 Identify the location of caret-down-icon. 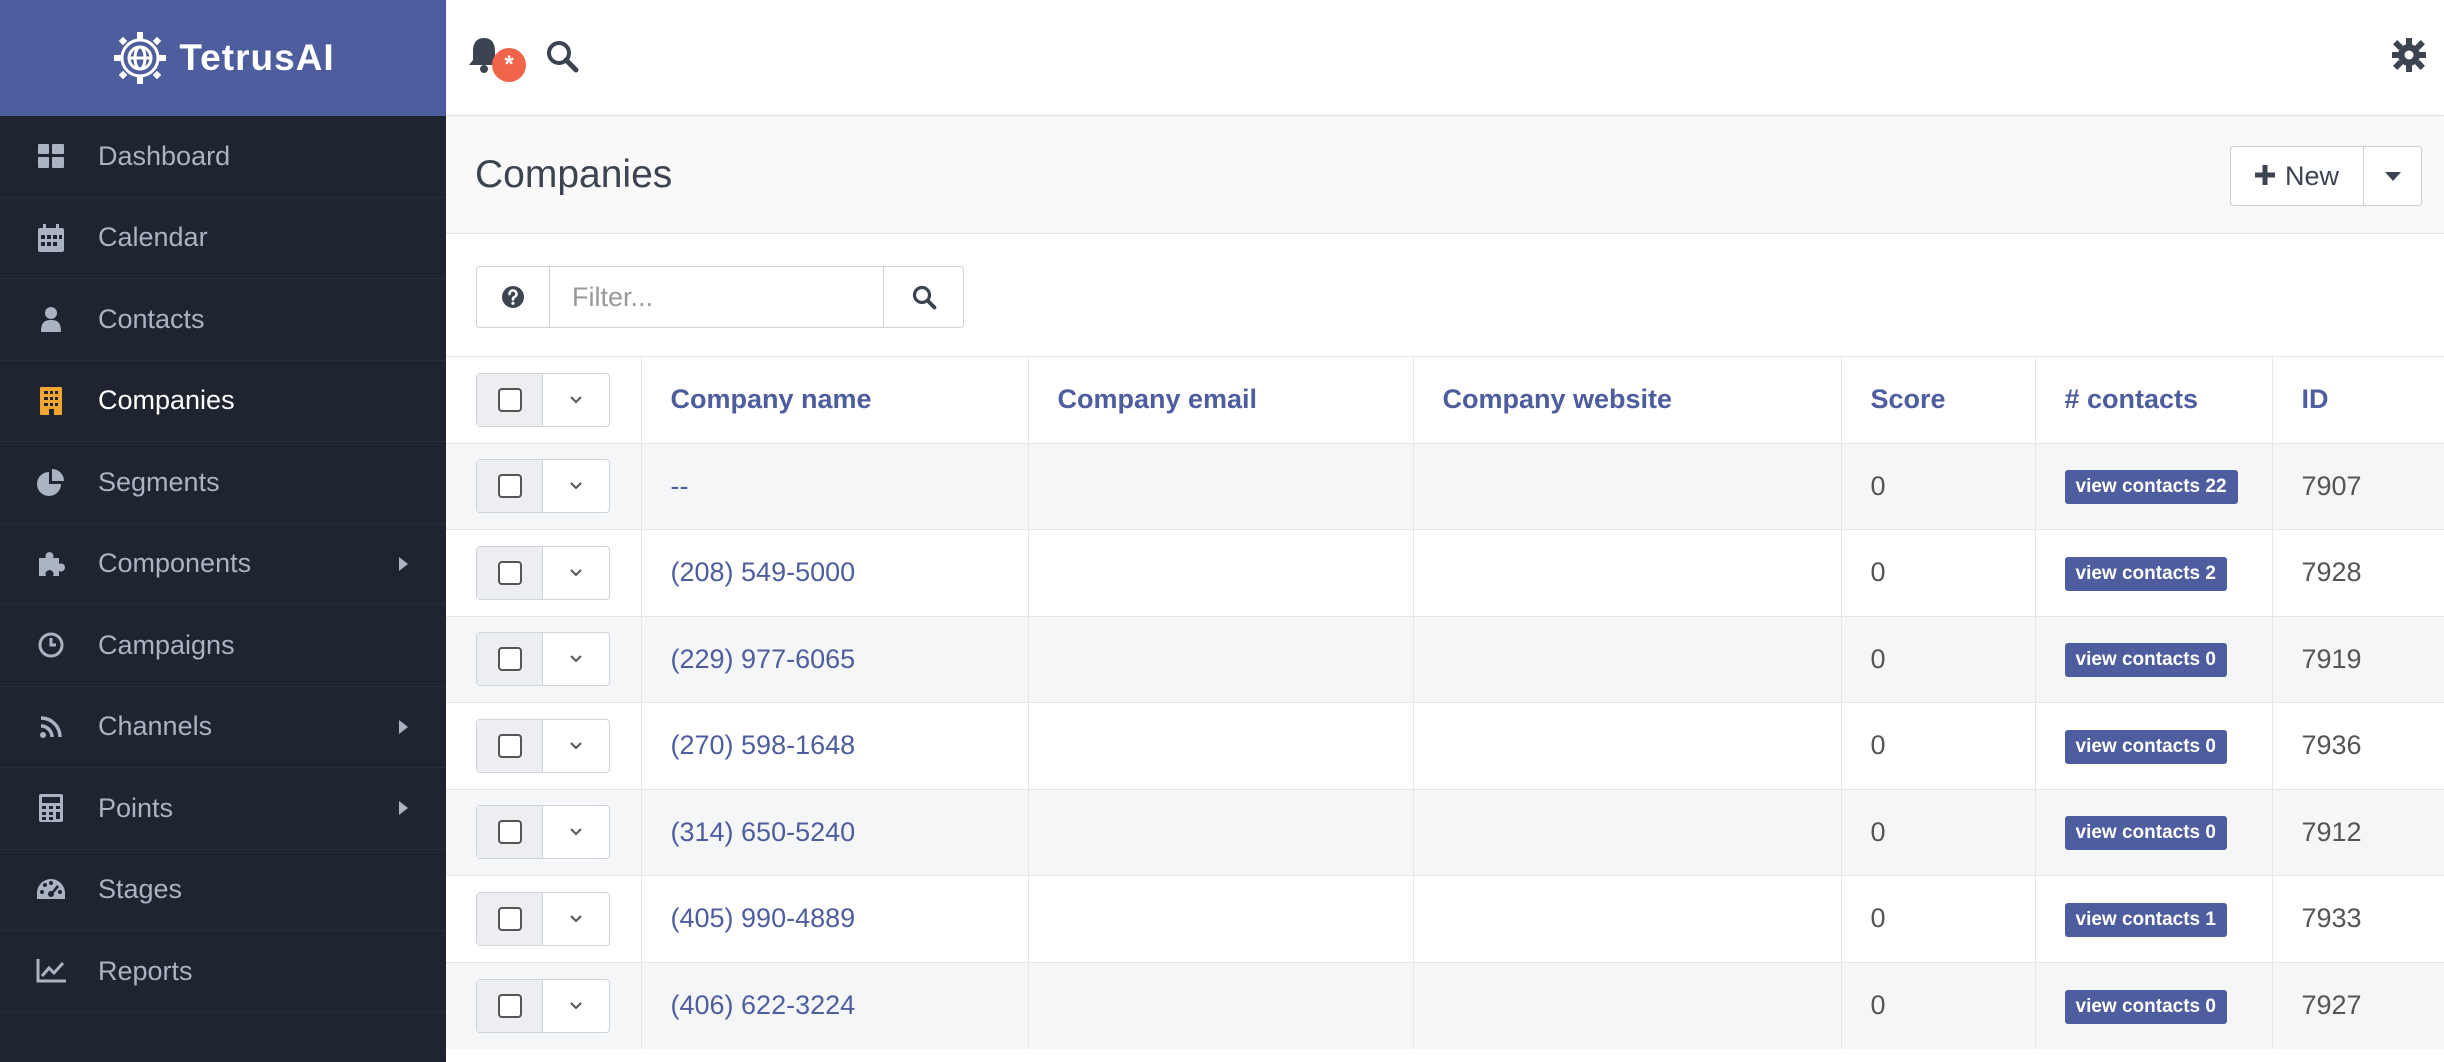
(2392, 176).